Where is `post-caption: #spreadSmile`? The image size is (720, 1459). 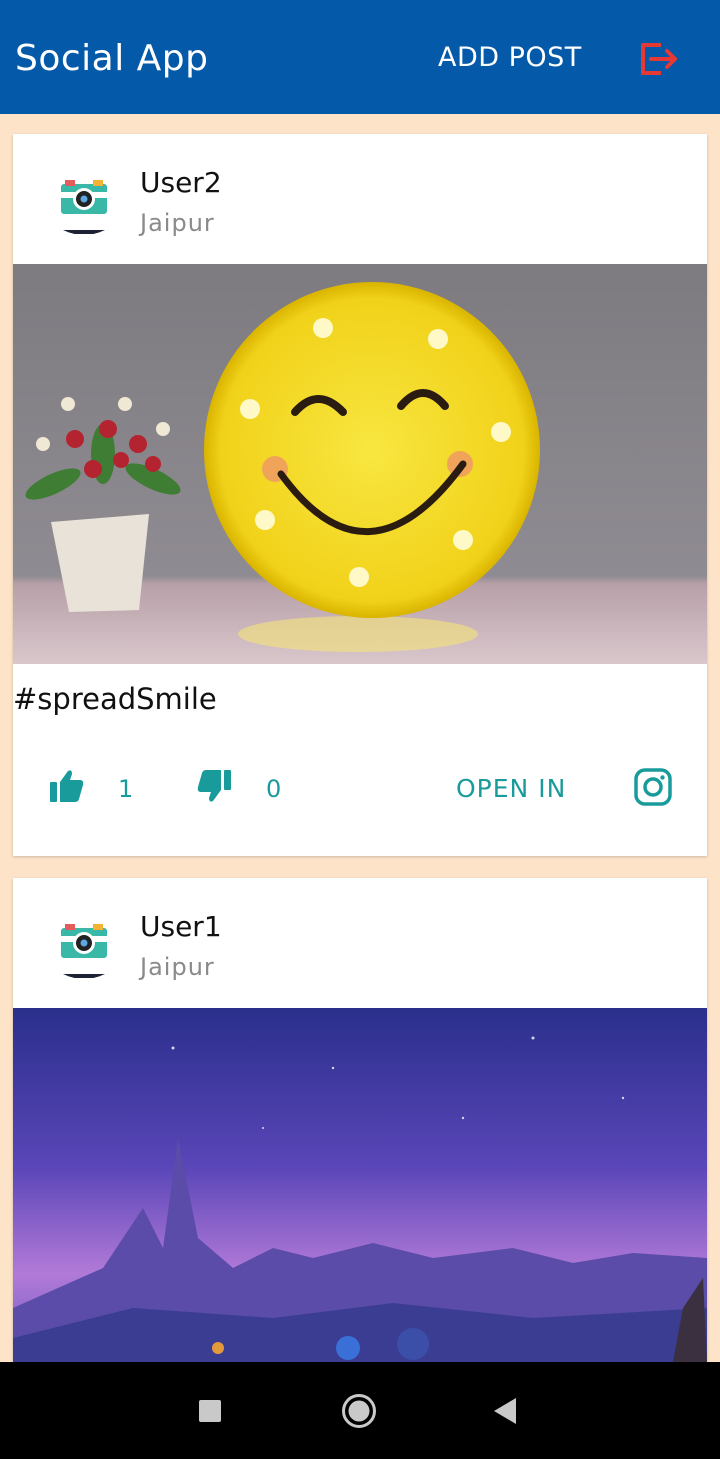 post-caption: #spreadSmile is located at coordinates (115, 699).